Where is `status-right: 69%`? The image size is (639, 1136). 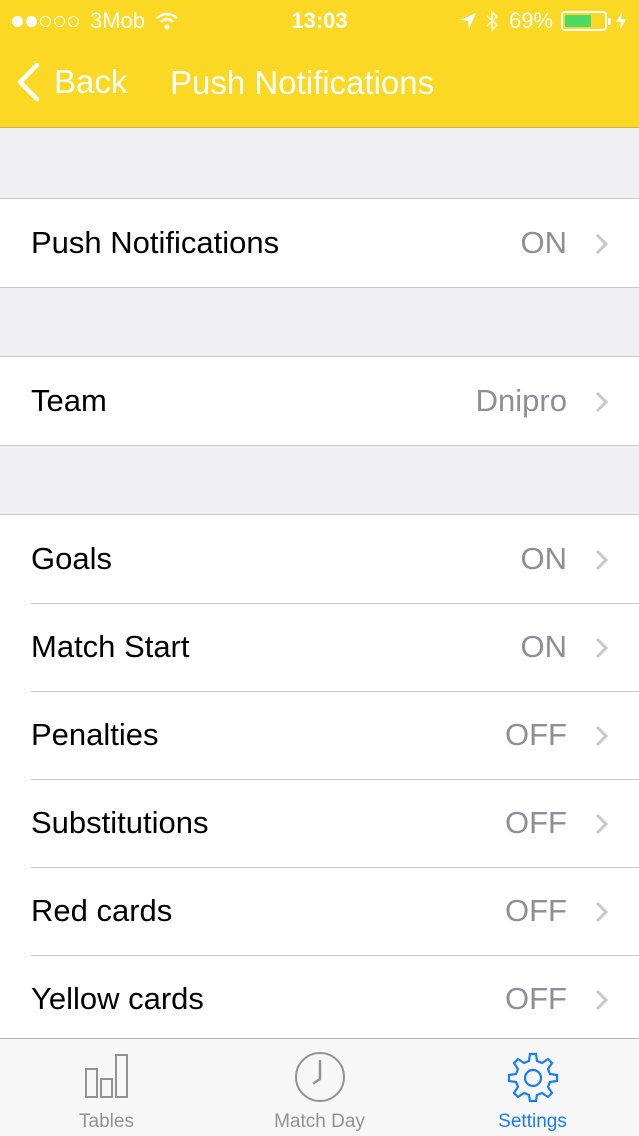
status-right: 69% is located at coordinates (539, 21).